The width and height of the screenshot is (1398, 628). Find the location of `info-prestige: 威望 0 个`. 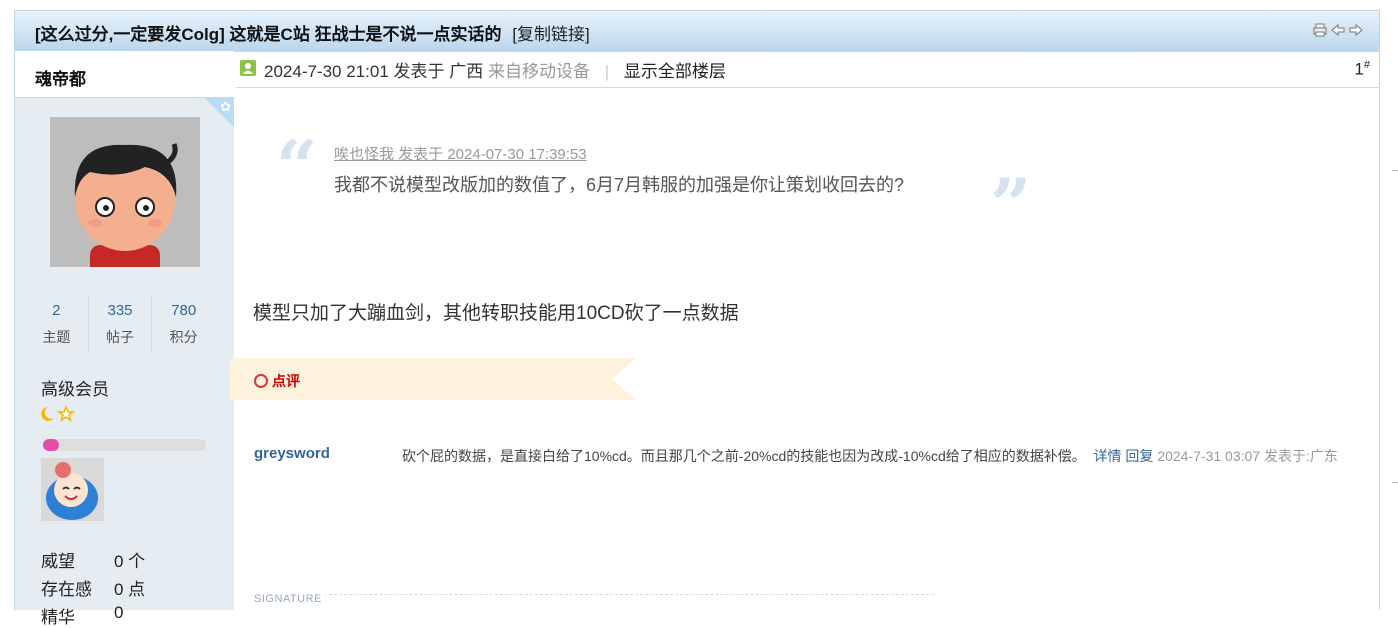

info-prestige: 威望 0 个 is located at coordinates (93, 559).